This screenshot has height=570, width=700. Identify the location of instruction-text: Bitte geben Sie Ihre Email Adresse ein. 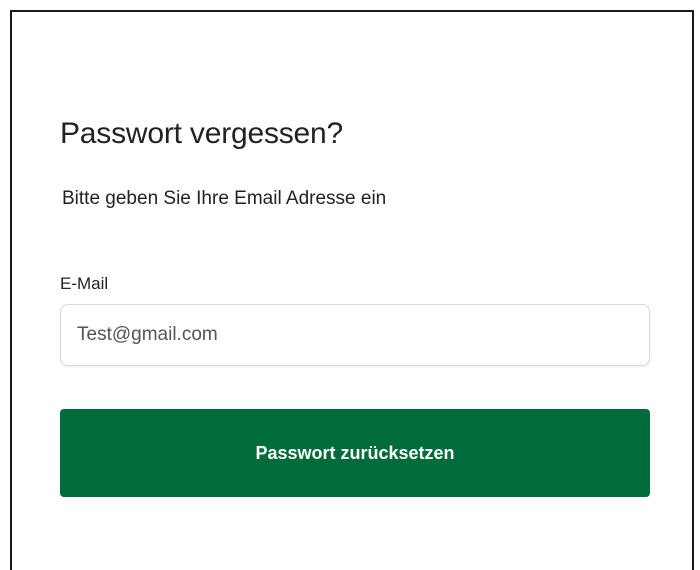
(224, 198).